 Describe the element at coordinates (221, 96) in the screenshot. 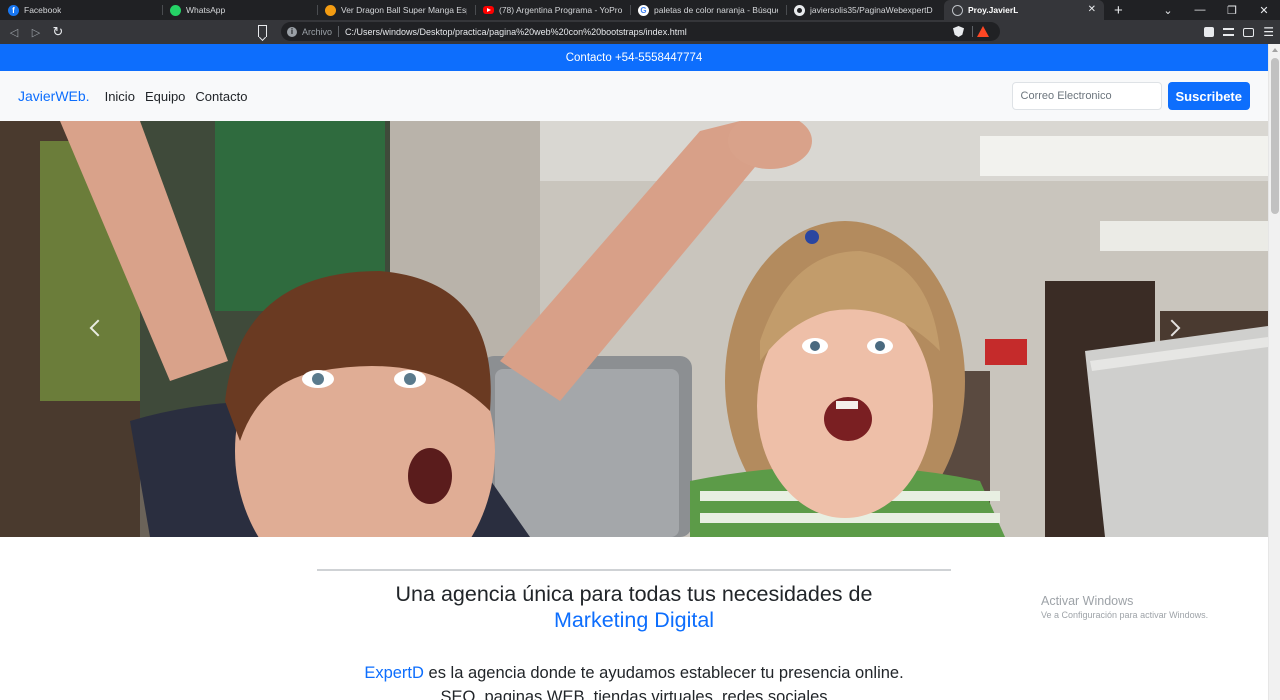

I see `nav-link-contacto: Contacto` at that location.